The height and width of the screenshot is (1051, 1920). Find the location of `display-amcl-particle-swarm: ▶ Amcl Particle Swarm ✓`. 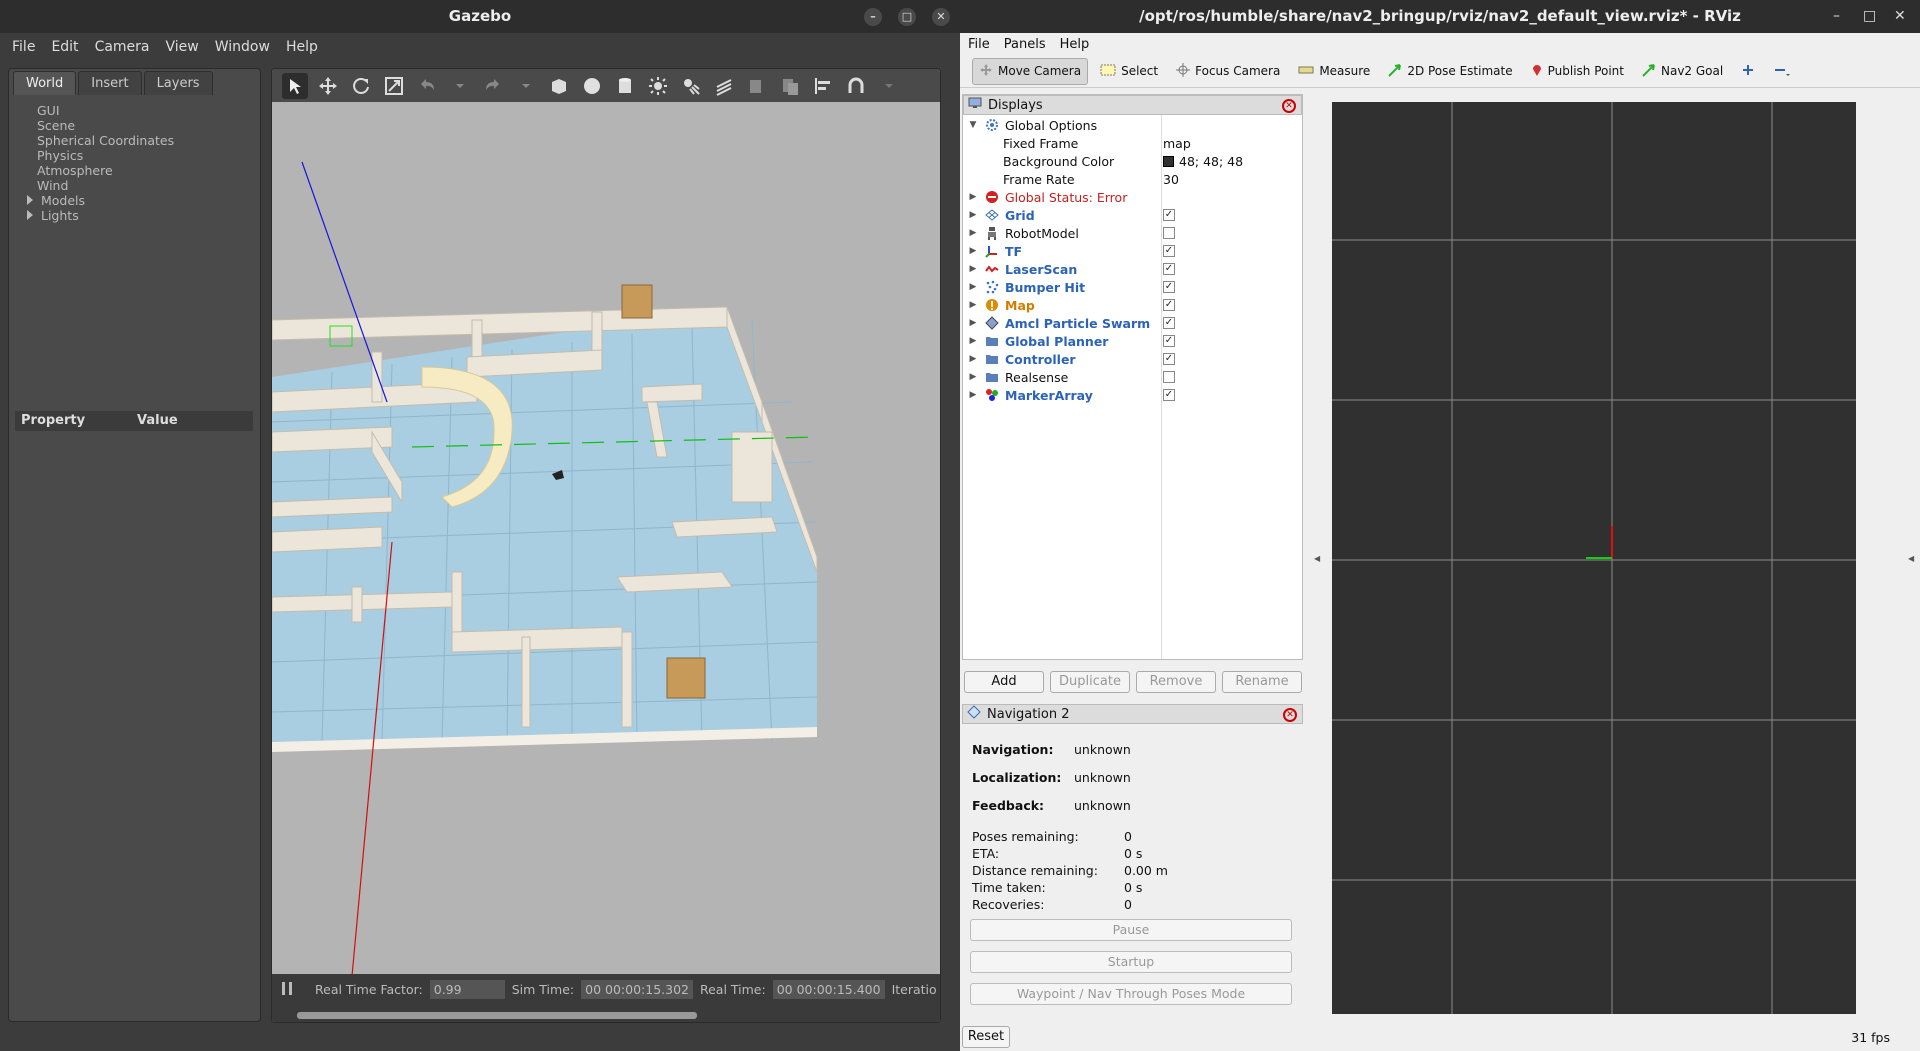

display-amcl-particle-swarm: ▶ Amcl Particle Swarm ✓ is located at coordinates (1132, 323).